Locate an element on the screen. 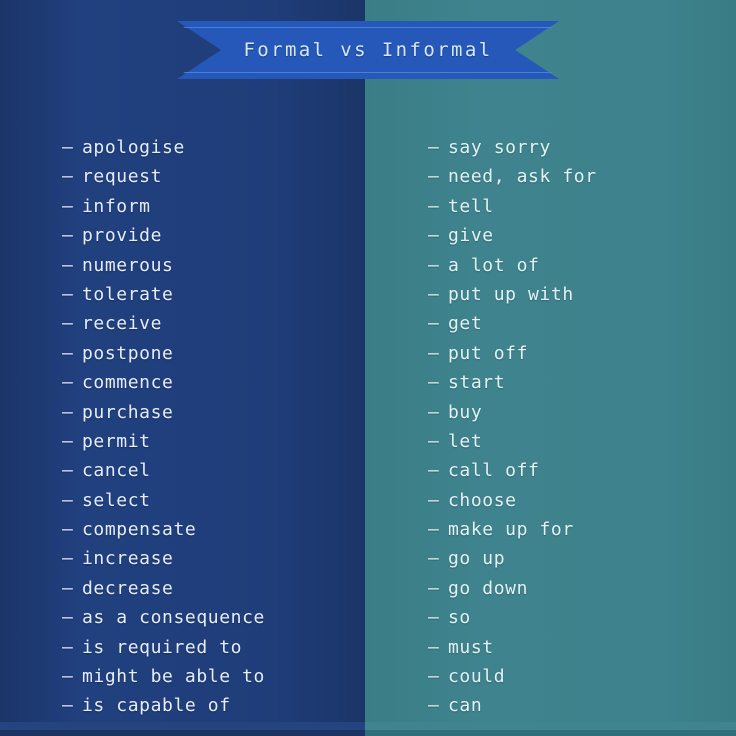 Image resolution: width=736 pixels, height=736 pixels. list-item: – a lot of is located at coordinates (512, 269).